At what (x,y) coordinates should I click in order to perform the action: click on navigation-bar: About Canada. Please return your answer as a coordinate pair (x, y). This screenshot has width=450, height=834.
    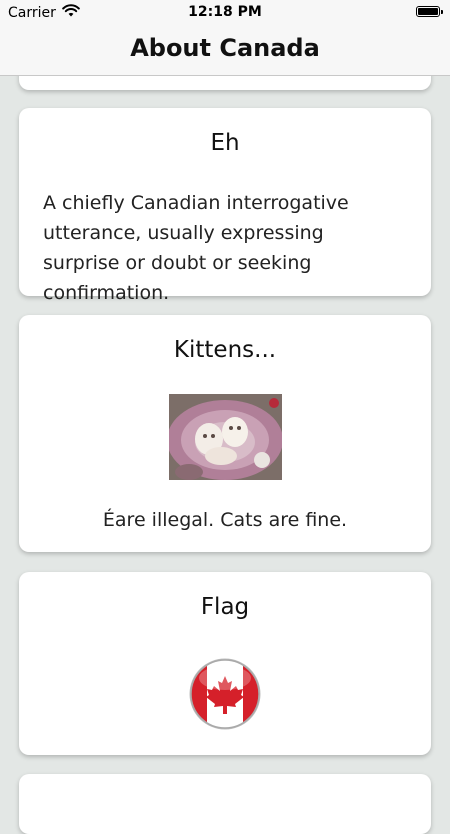
    Looking at the image, I should click on (225, 50).